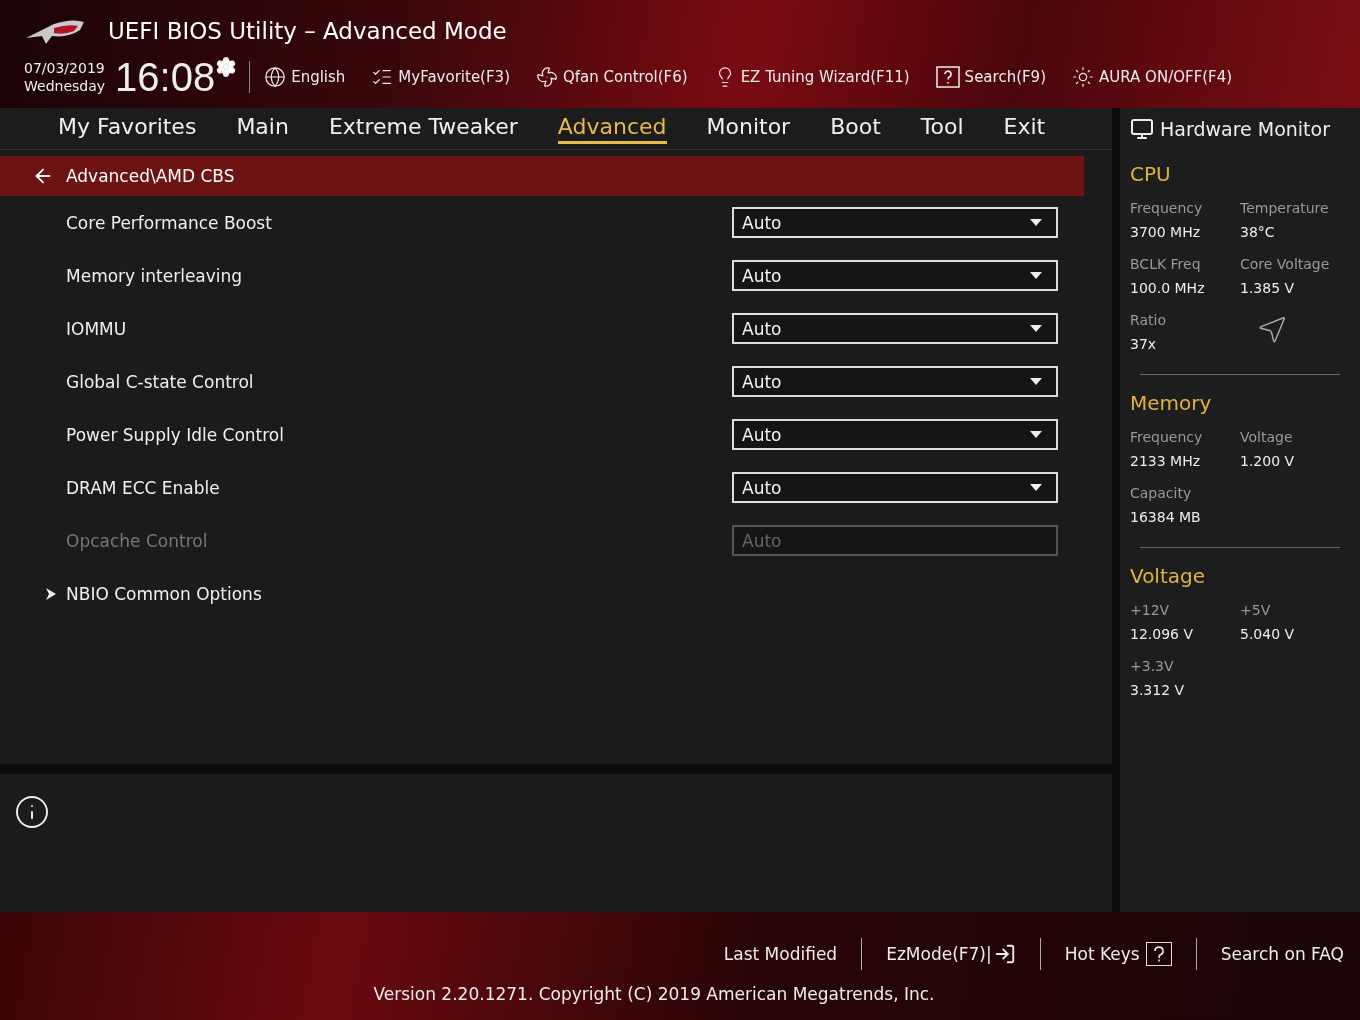 This screenshot has width=1360, height=1020. What do you see at coordinates (1161, 493) in the screenshot?
I see `reading-label: Capacity` at bounding box center [1161, 493].